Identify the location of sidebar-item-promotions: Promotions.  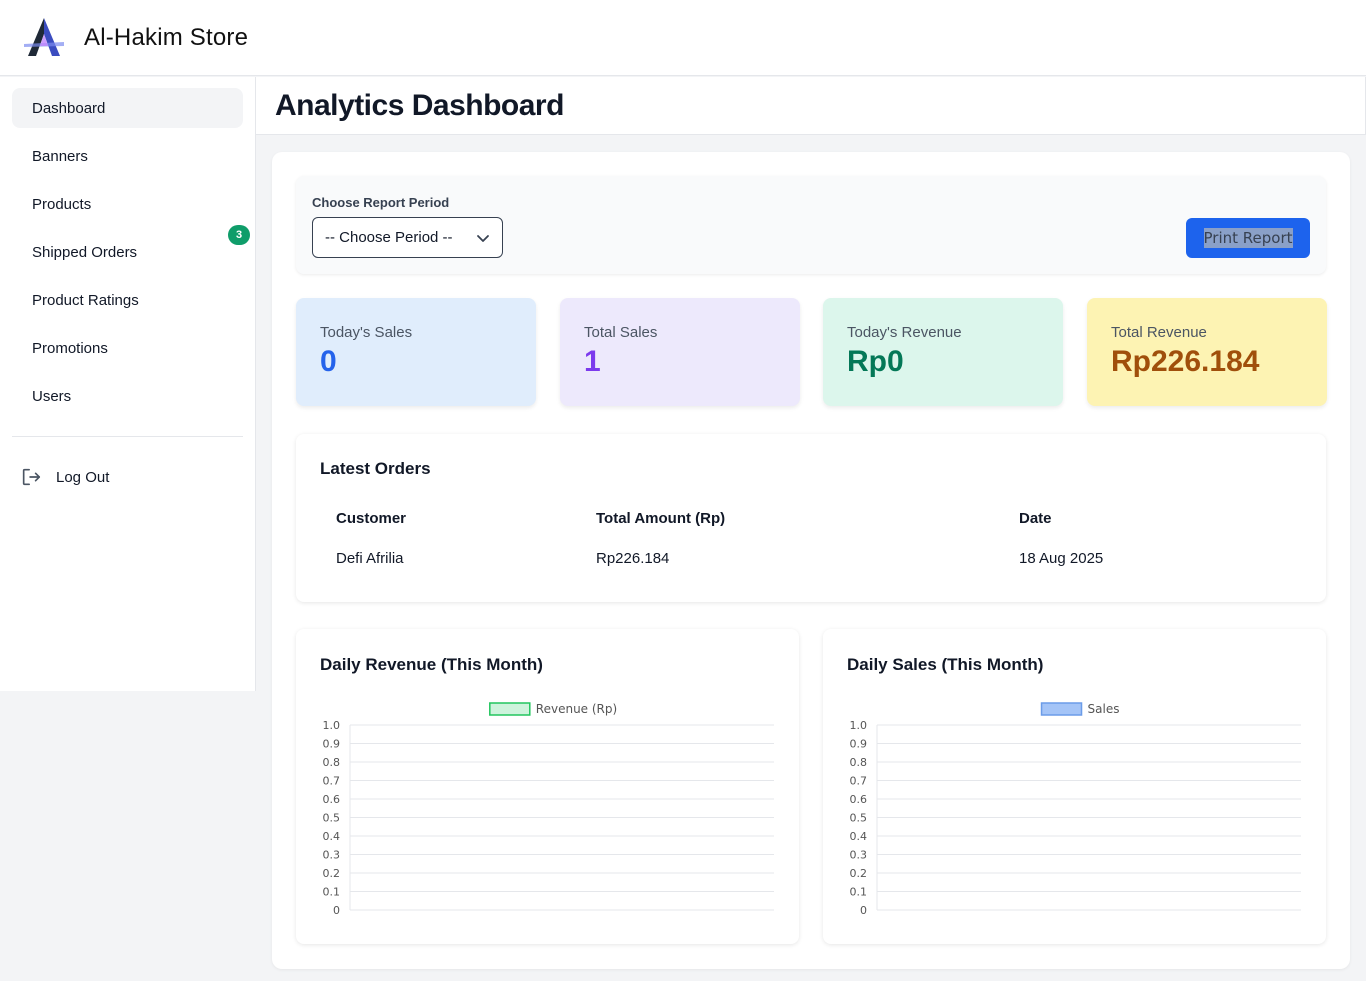
(127, 348).